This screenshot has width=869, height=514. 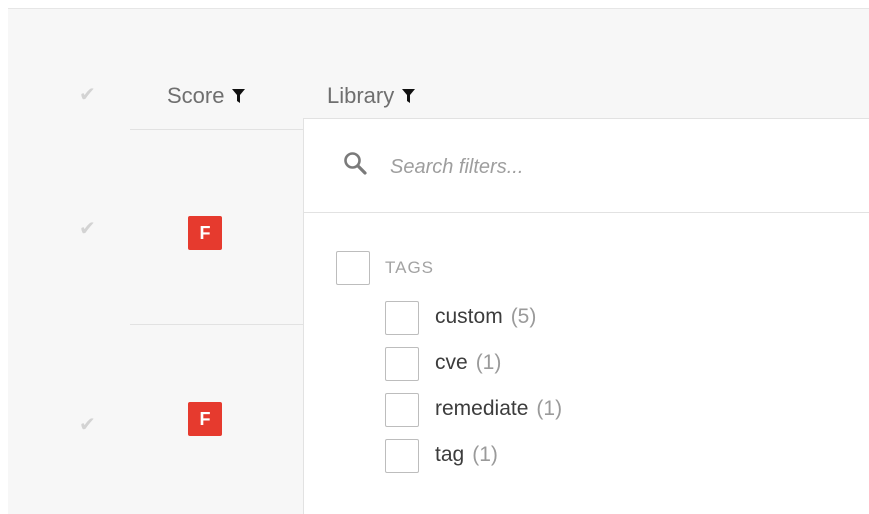 What do you see at coordinates (450, 454) in the screenshot?
I see `tag-option-label: tag` at bounding box center [450, 454].